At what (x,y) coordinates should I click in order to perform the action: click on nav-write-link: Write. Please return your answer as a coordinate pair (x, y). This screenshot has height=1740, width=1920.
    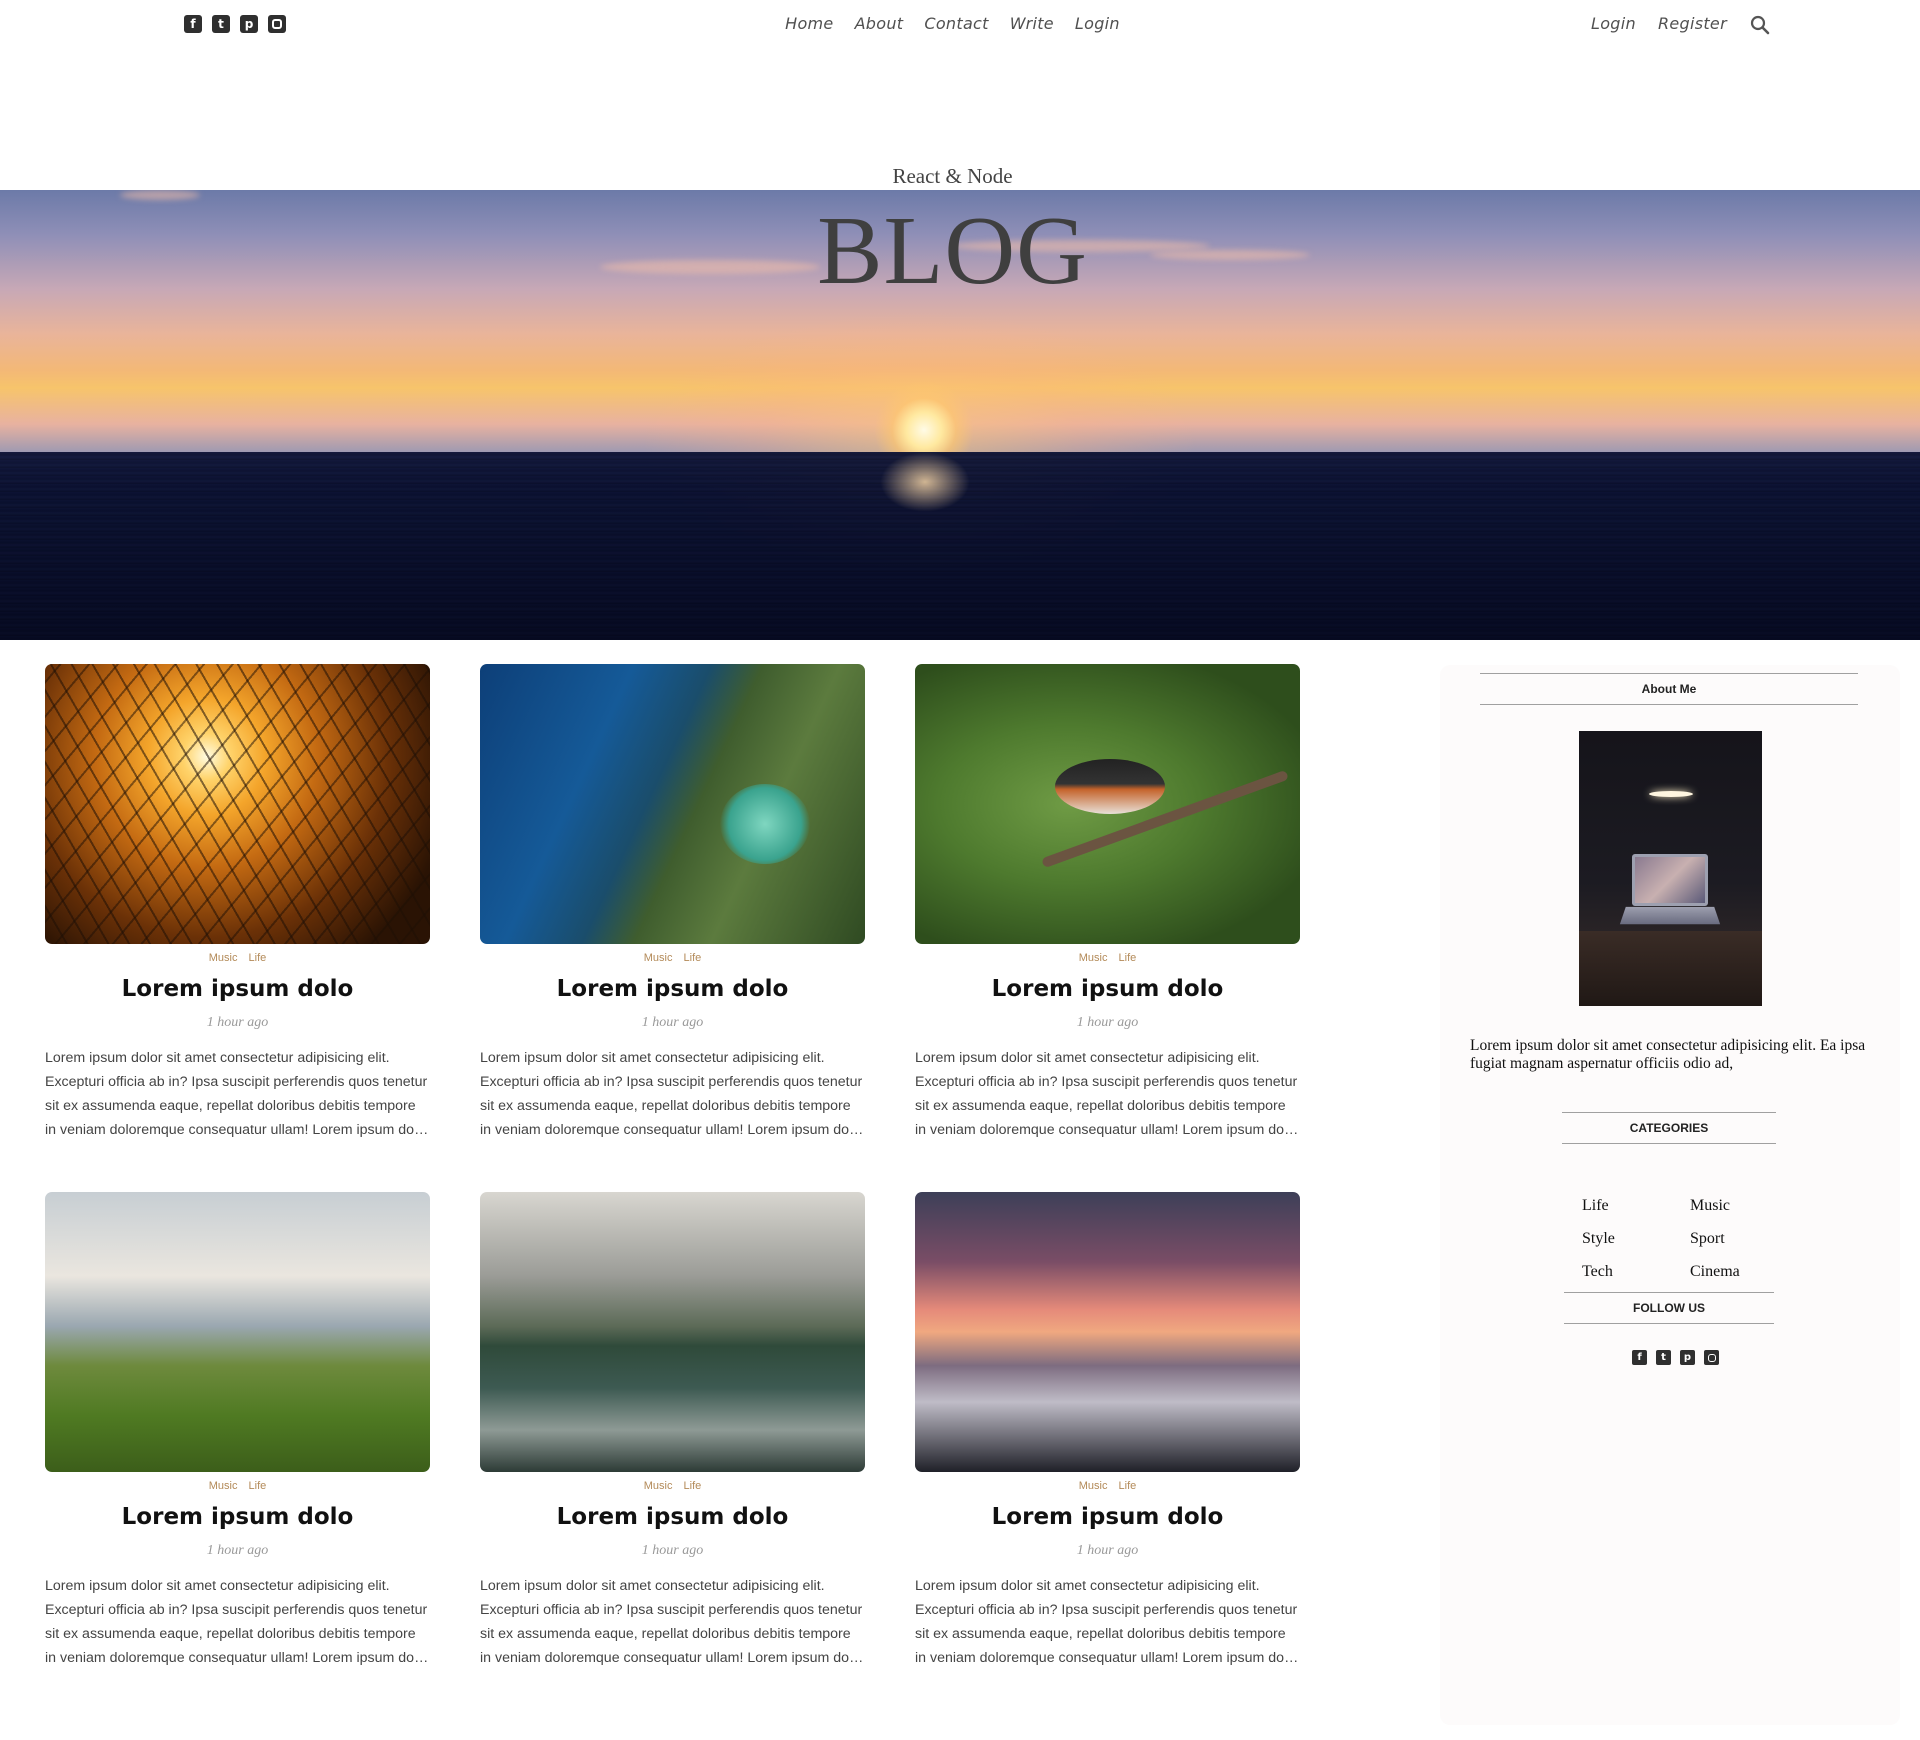
    Looking at the image, I should click on (1032, 23).